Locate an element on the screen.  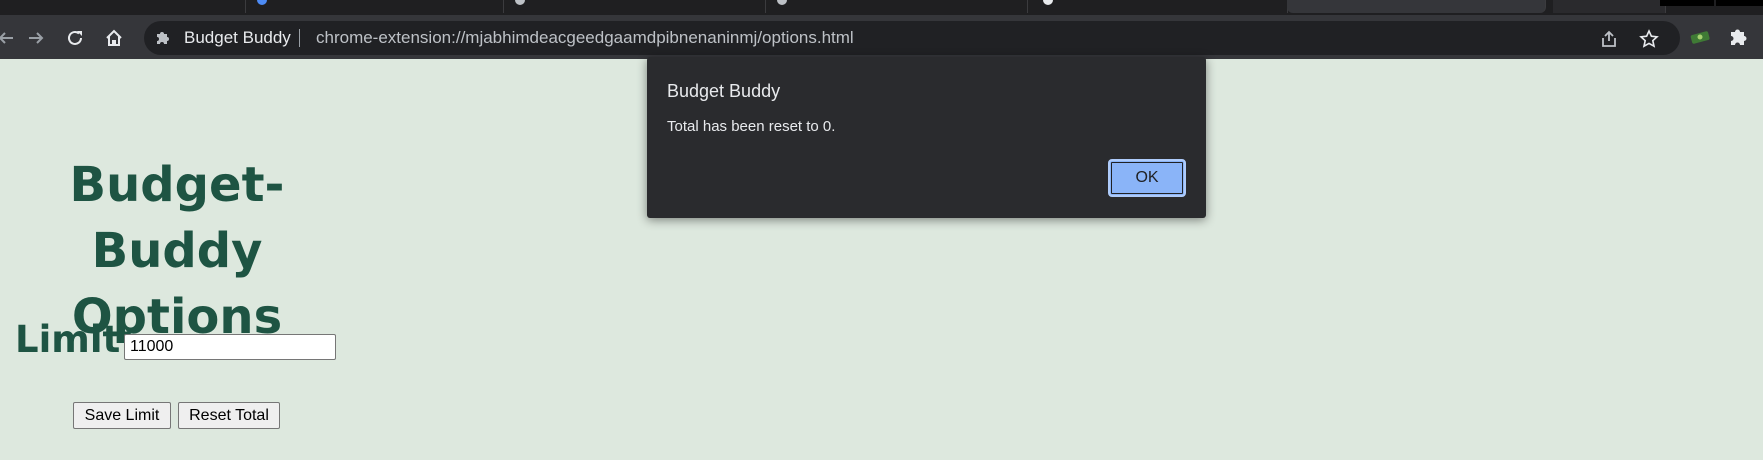
reload-button is located at coordinates (75, 38).